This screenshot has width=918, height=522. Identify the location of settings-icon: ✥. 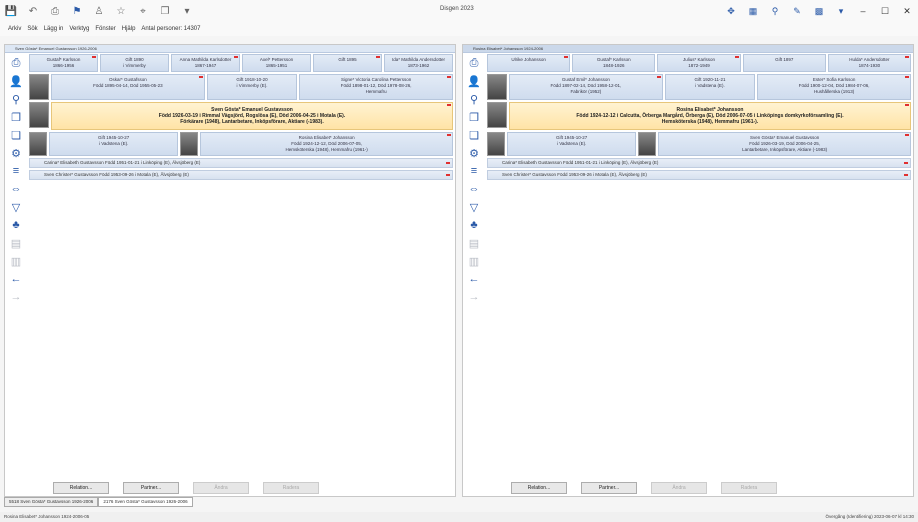
(731, 11).